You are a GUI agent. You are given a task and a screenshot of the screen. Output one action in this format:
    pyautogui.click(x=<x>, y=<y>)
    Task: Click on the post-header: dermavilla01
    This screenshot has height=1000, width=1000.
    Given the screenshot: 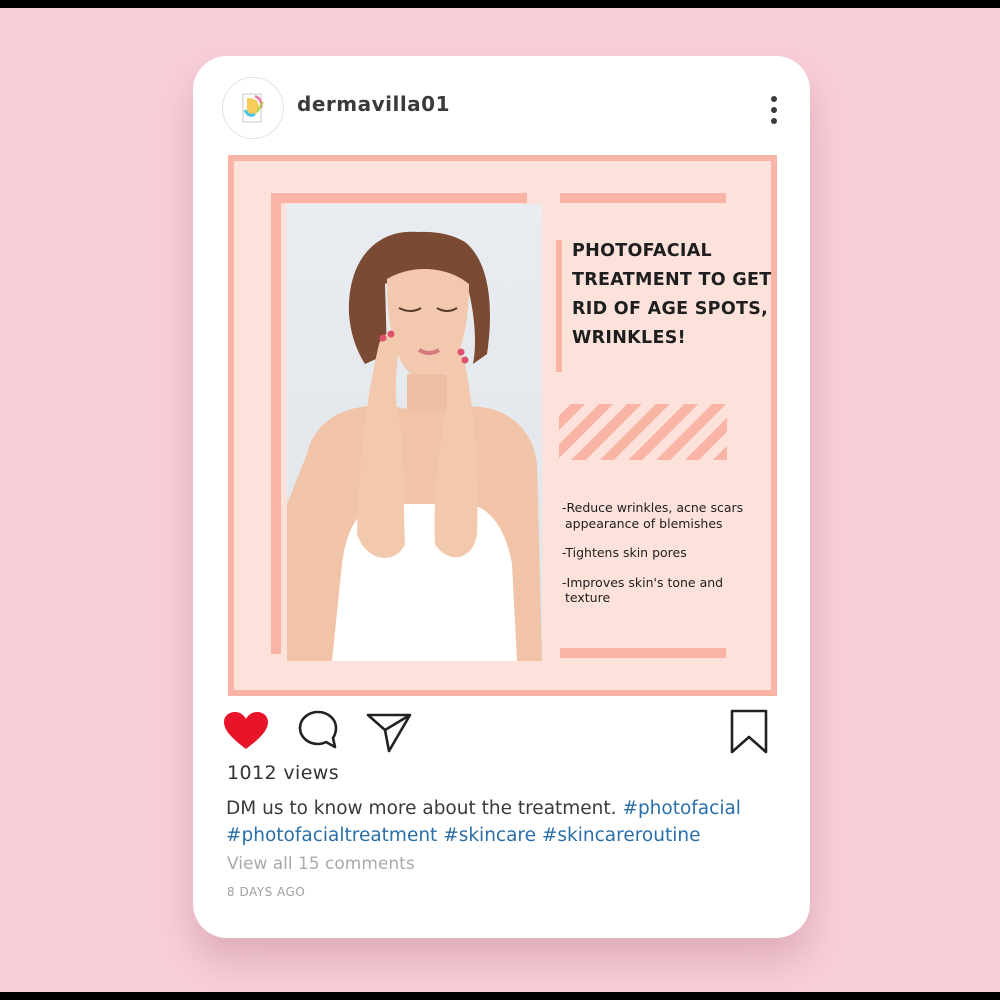 What is the action you would take?
    pyautogui.click(x=501, y=106)
    